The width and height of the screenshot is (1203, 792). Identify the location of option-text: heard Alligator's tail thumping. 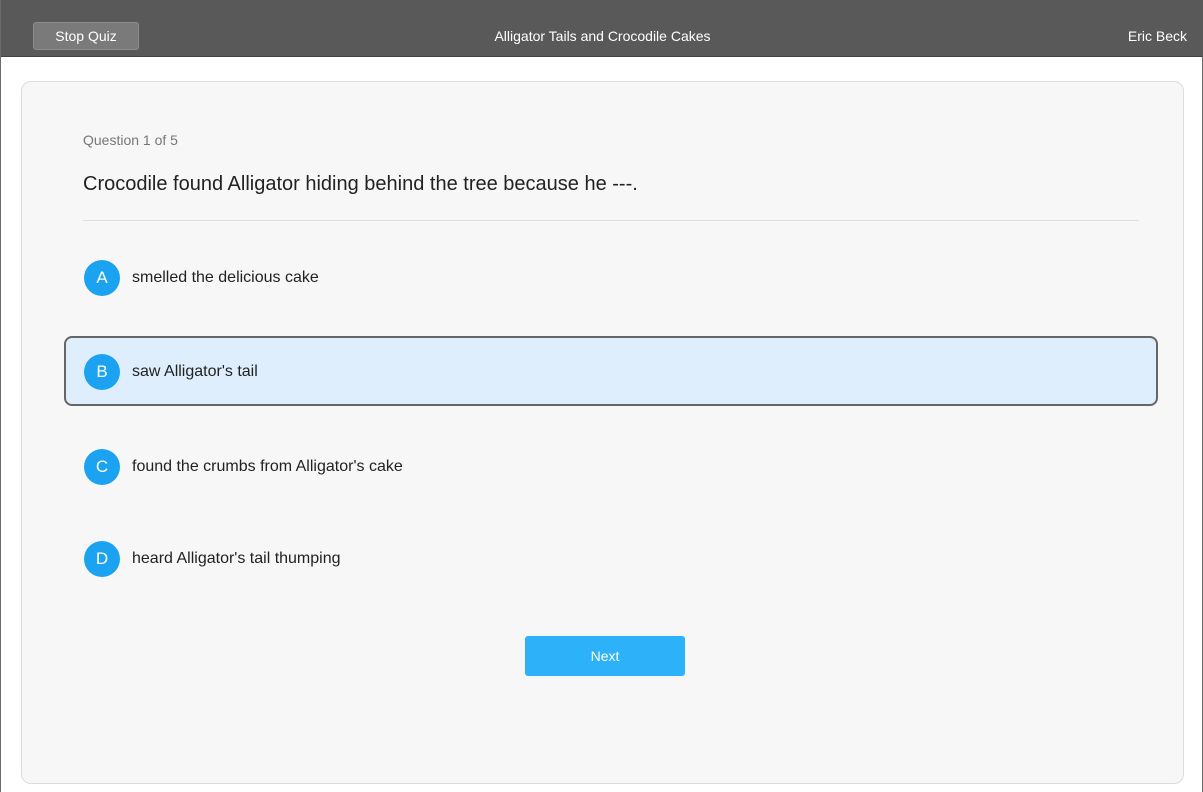
(236, 558).